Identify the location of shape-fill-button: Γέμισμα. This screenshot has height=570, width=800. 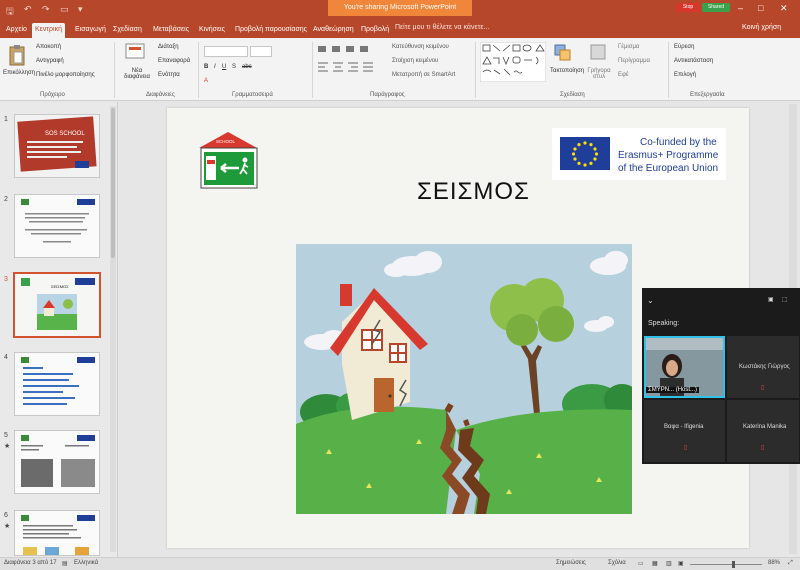
(628, 47).